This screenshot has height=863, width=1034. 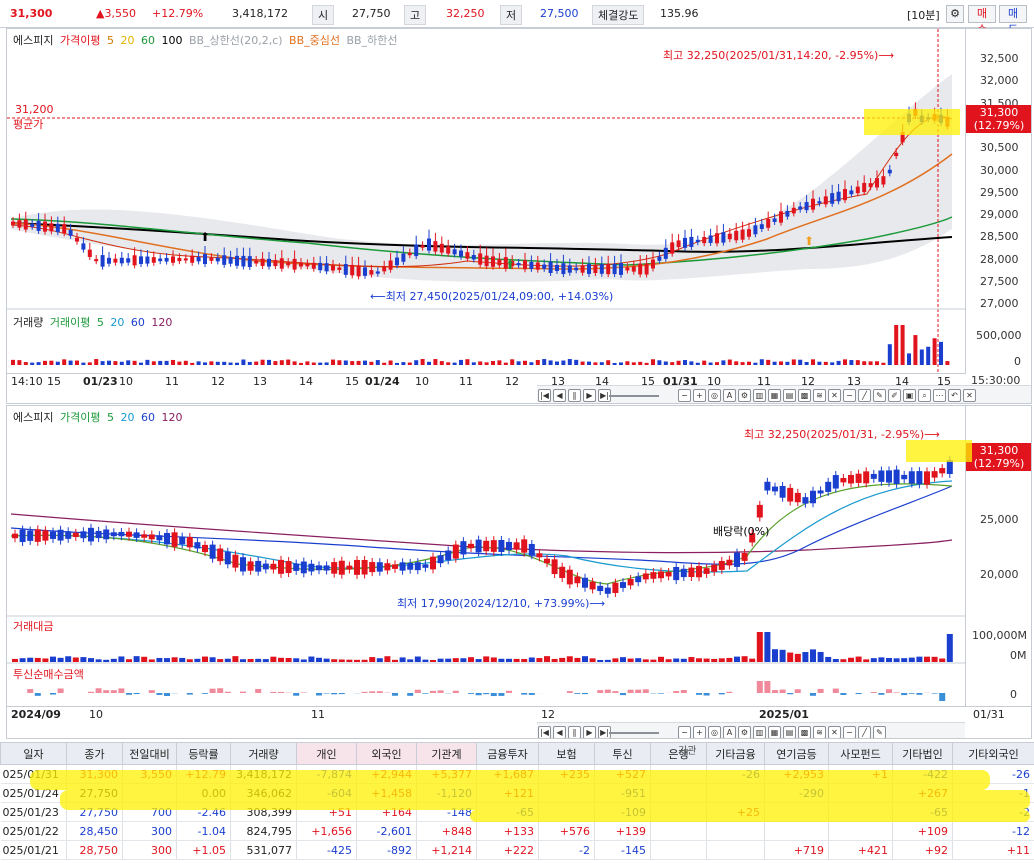 What do you see at coordinates (94, 322) in the screenshot?
I see `volume-legend: 거래량 거래이평 5 20 60 120` at bounding box center [94, 322].